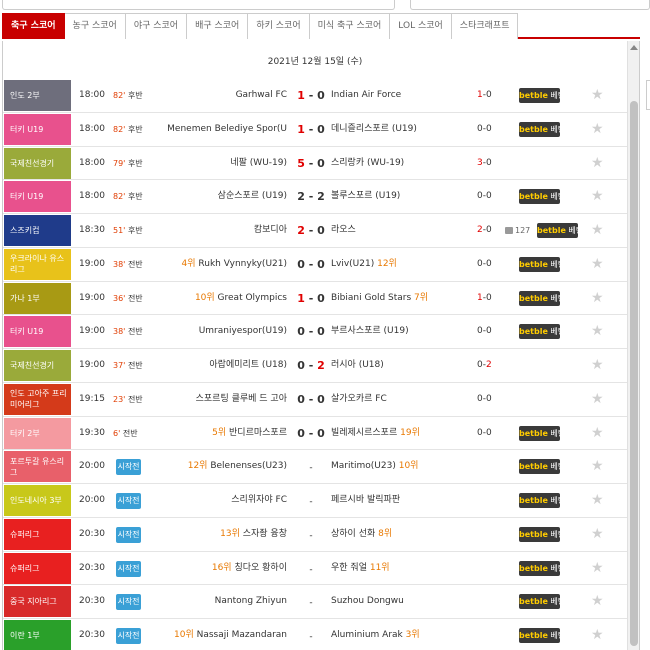 The image size is (650, 650). Describe the element at coordinates (251, 601) in the screenshot. I see `home-team: Nantong Zhiyun` at that location.